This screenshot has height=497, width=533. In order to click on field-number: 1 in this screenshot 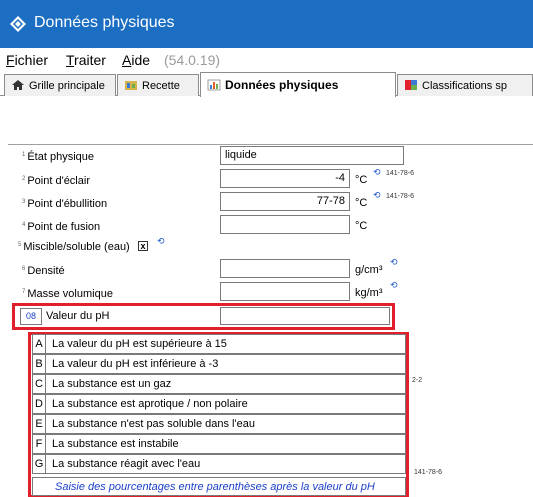, I will do `click(24, 155)`.